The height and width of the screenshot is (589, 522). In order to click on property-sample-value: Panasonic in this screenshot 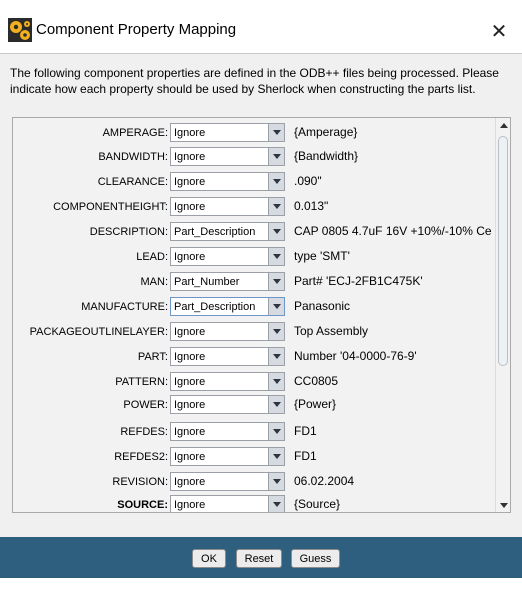, I will do `click(322, 306)`.